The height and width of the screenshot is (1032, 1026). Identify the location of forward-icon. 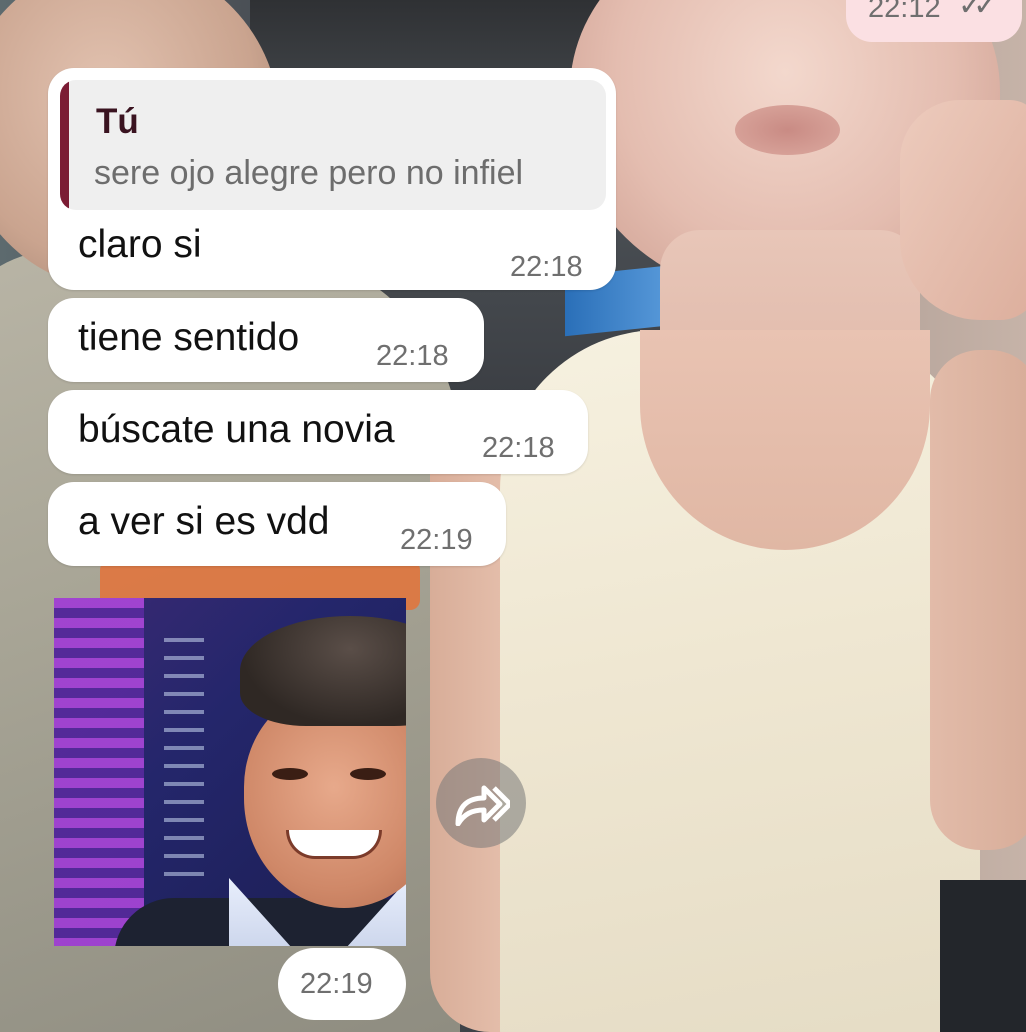
(482, 805).